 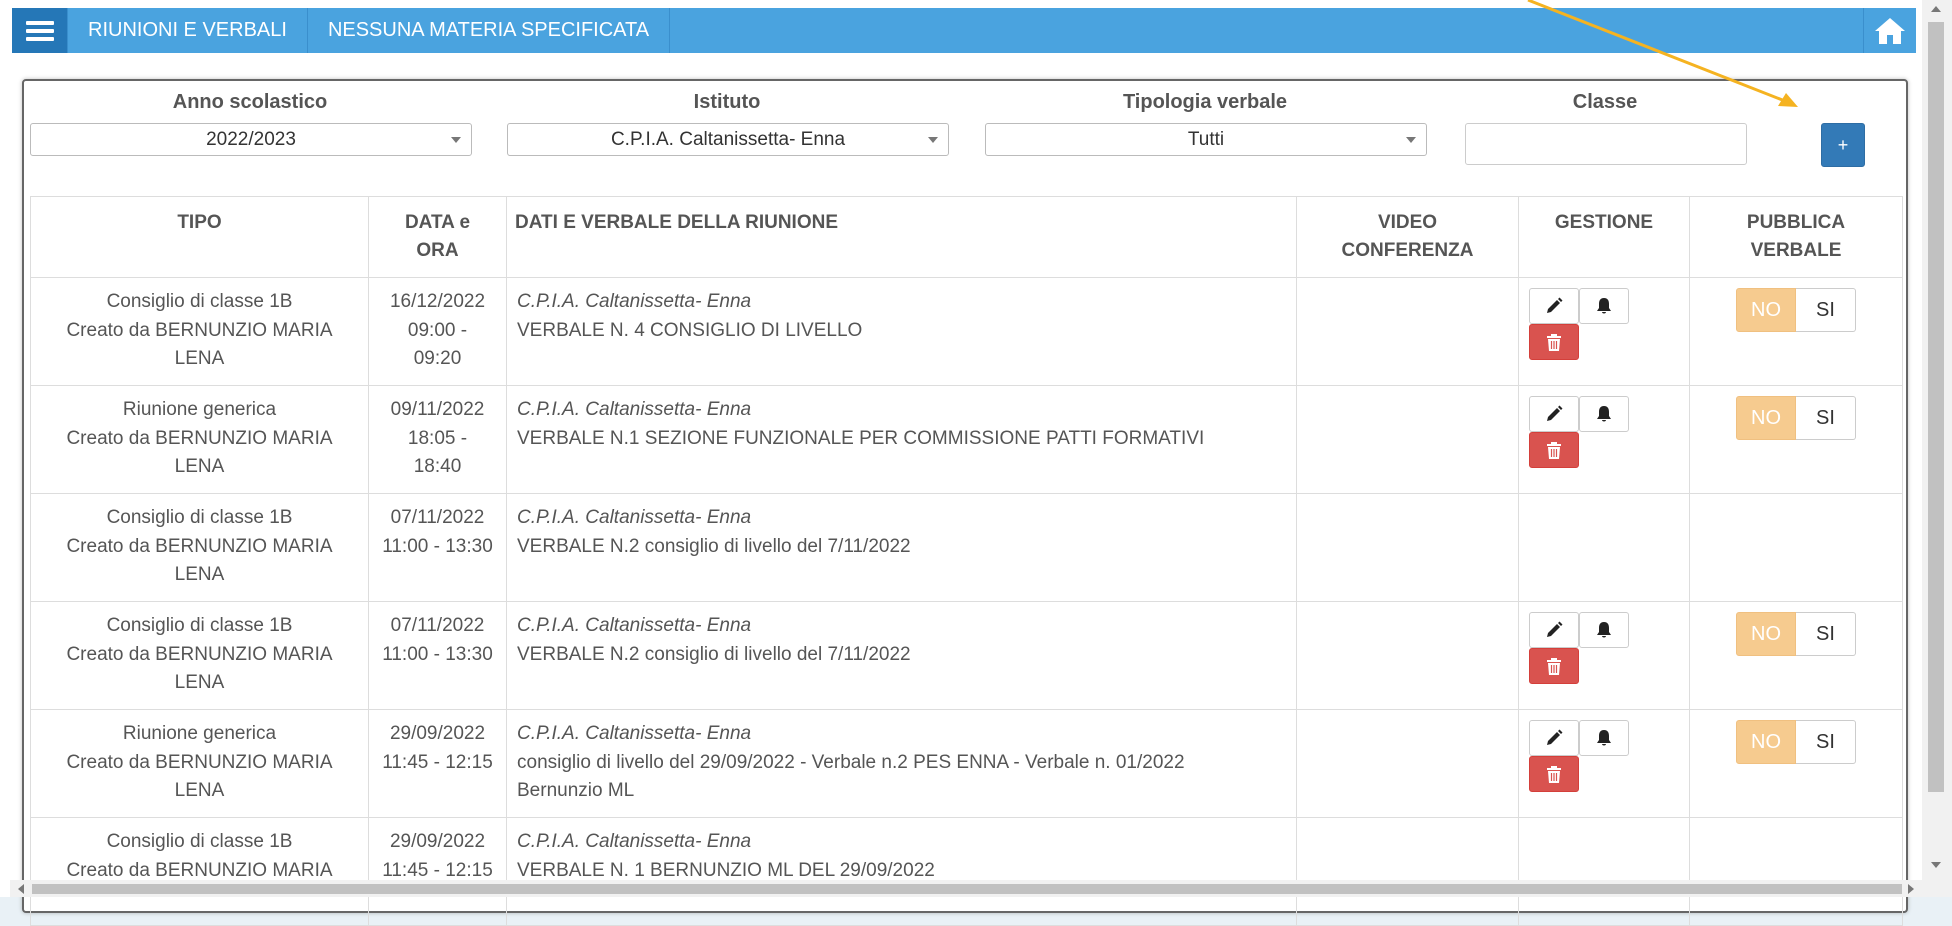 What do you see at coordinates (1606, 144) in the screenshot?
I see `classe-input` at bounding box center [1606, 144].